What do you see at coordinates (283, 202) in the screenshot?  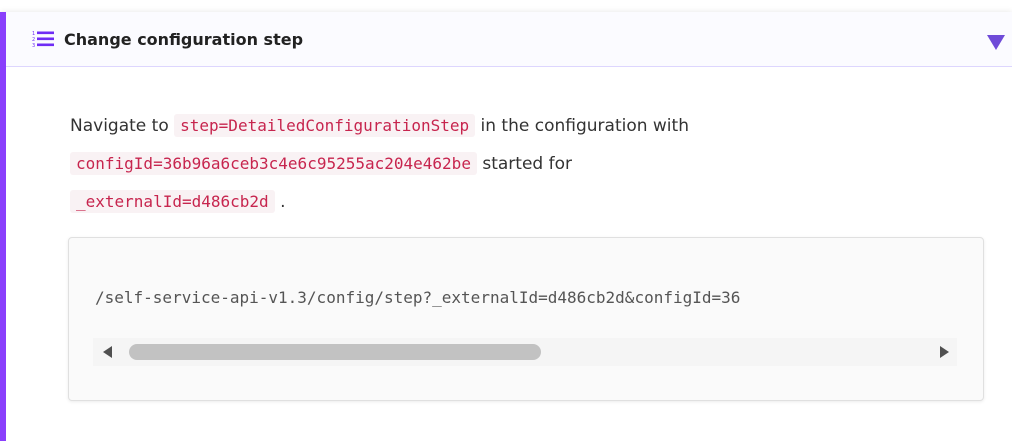 I see `text-period: .` at bounding box center [283, 202].